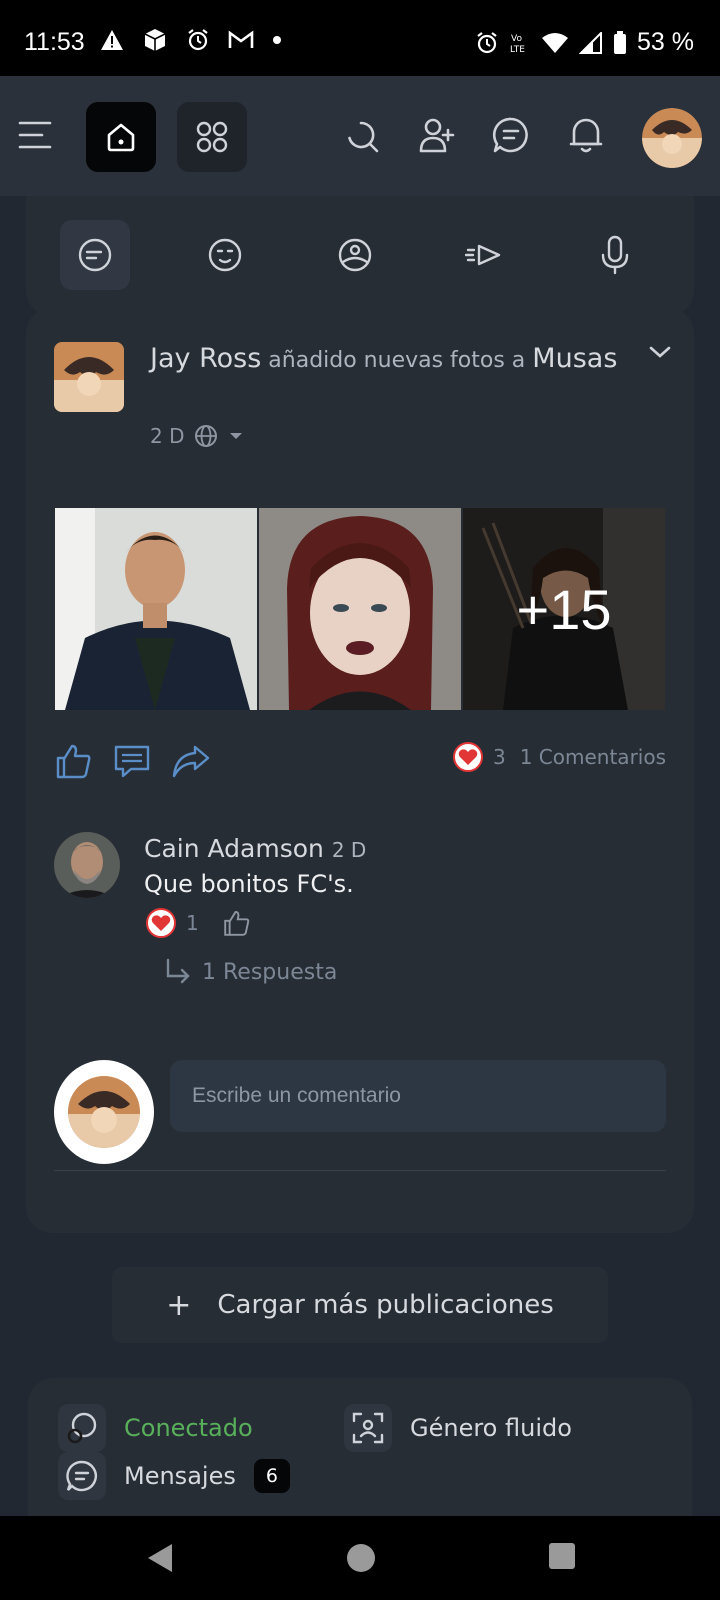 This screenshot has width=720, height=1600. I want to click on messages-icon, so click(510, 135).